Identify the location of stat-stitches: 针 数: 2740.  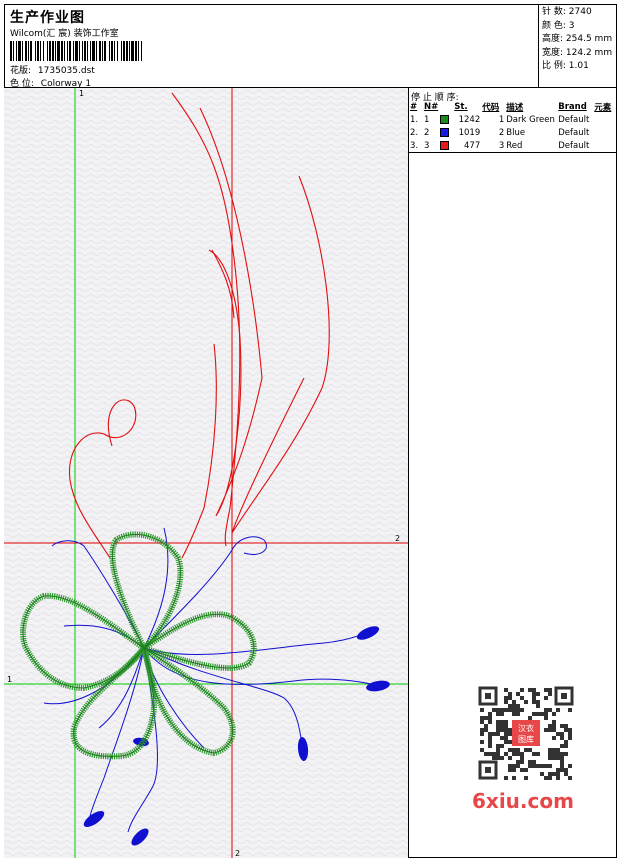
(567, 12).